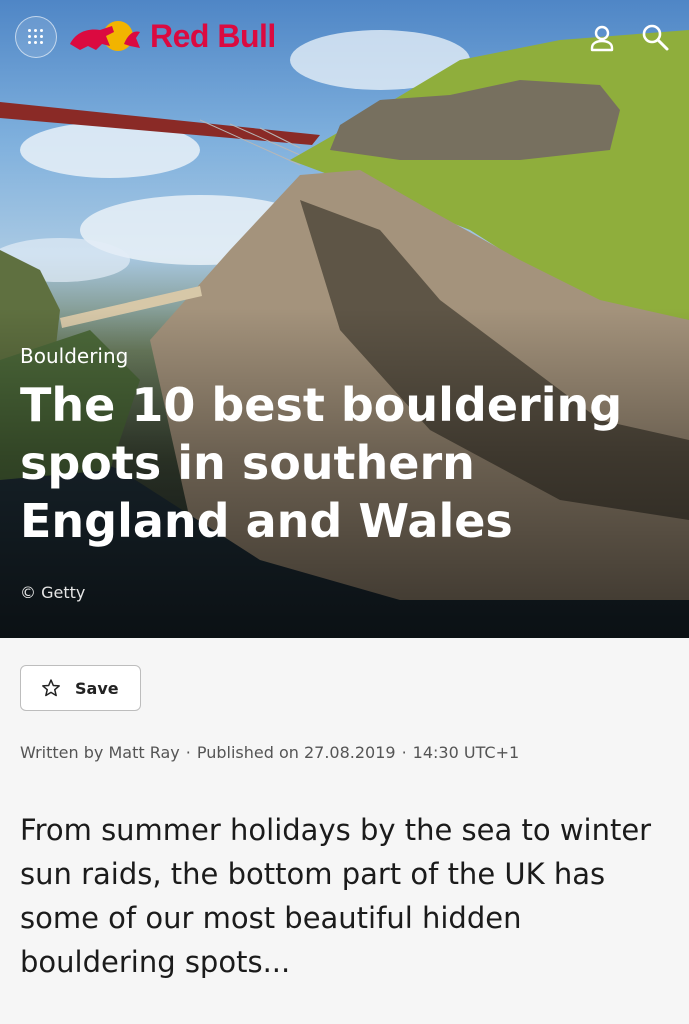  I want to click on menu-grid-icon, so click(36, 37).